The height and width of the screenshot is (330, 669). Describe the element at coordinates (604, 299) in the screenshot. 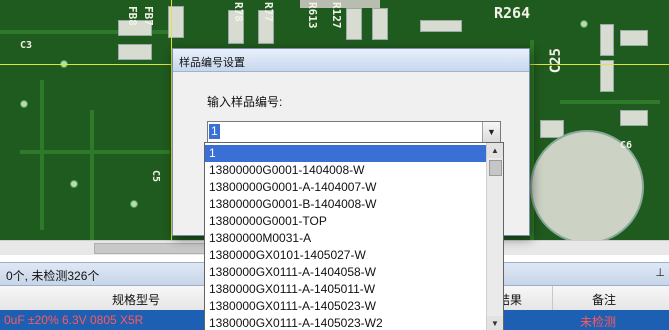

I see `column-header-remark: 备注` at that location.